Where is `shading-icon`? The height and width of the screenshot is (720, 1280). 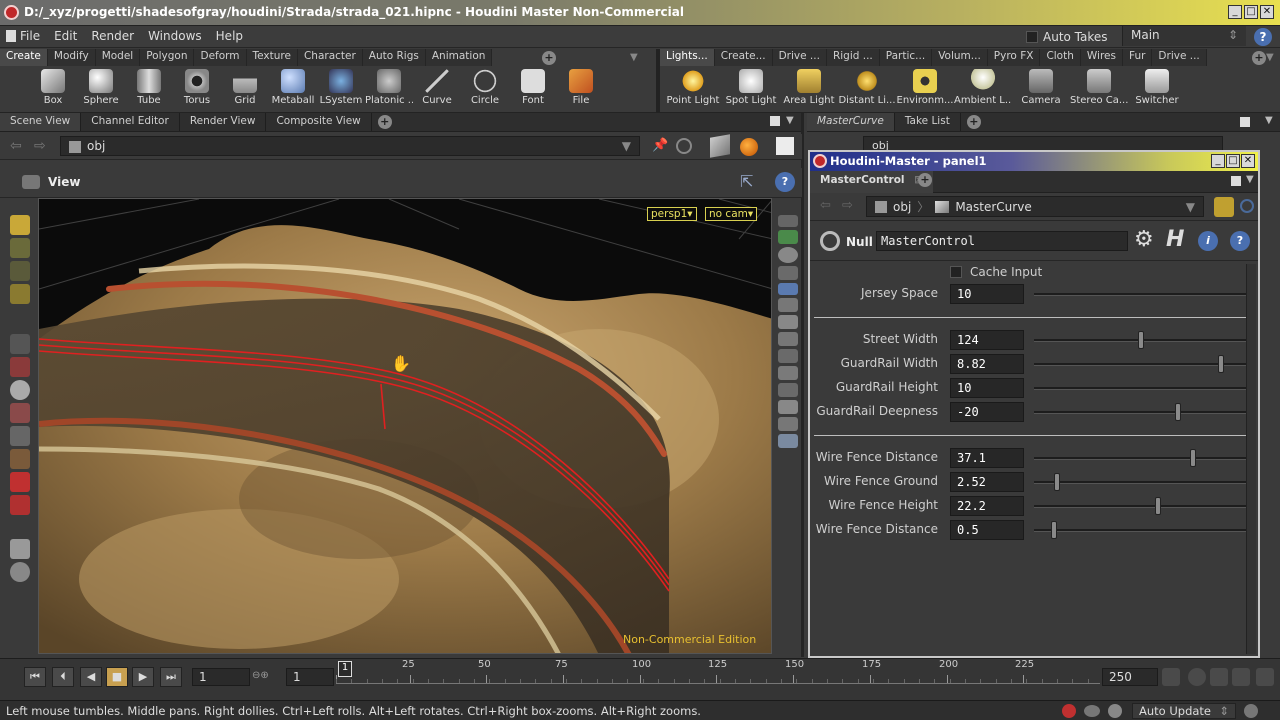 shading-icon is located at coordinates (749, 147).